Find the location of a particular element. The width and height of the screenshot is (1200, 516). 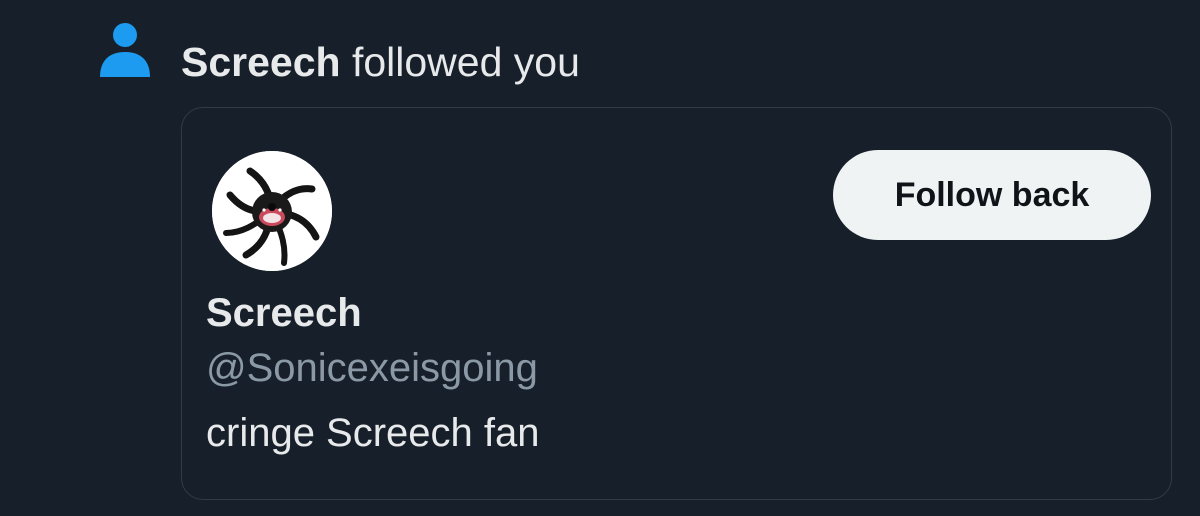

follow-back-button: Follow back is located at coordinates (992, 195).